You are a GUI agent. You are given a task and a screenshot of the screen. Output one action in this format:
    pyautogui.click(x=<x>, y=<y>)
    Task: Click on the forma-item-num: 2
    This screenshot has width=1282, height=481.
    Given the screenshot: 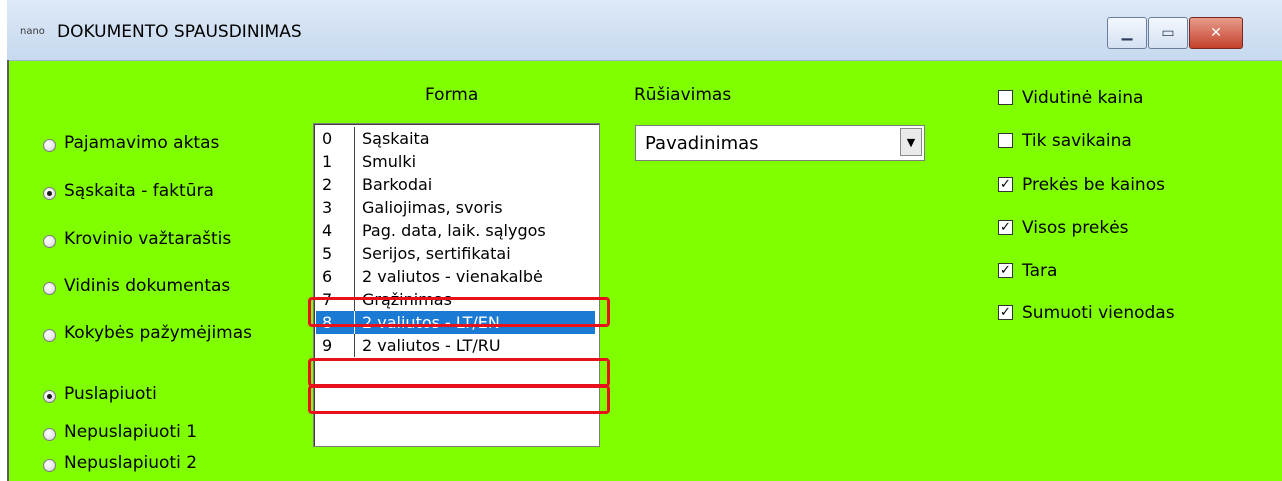 What is the action you would take?
    pyautogui.click(x=327, y=184)
    